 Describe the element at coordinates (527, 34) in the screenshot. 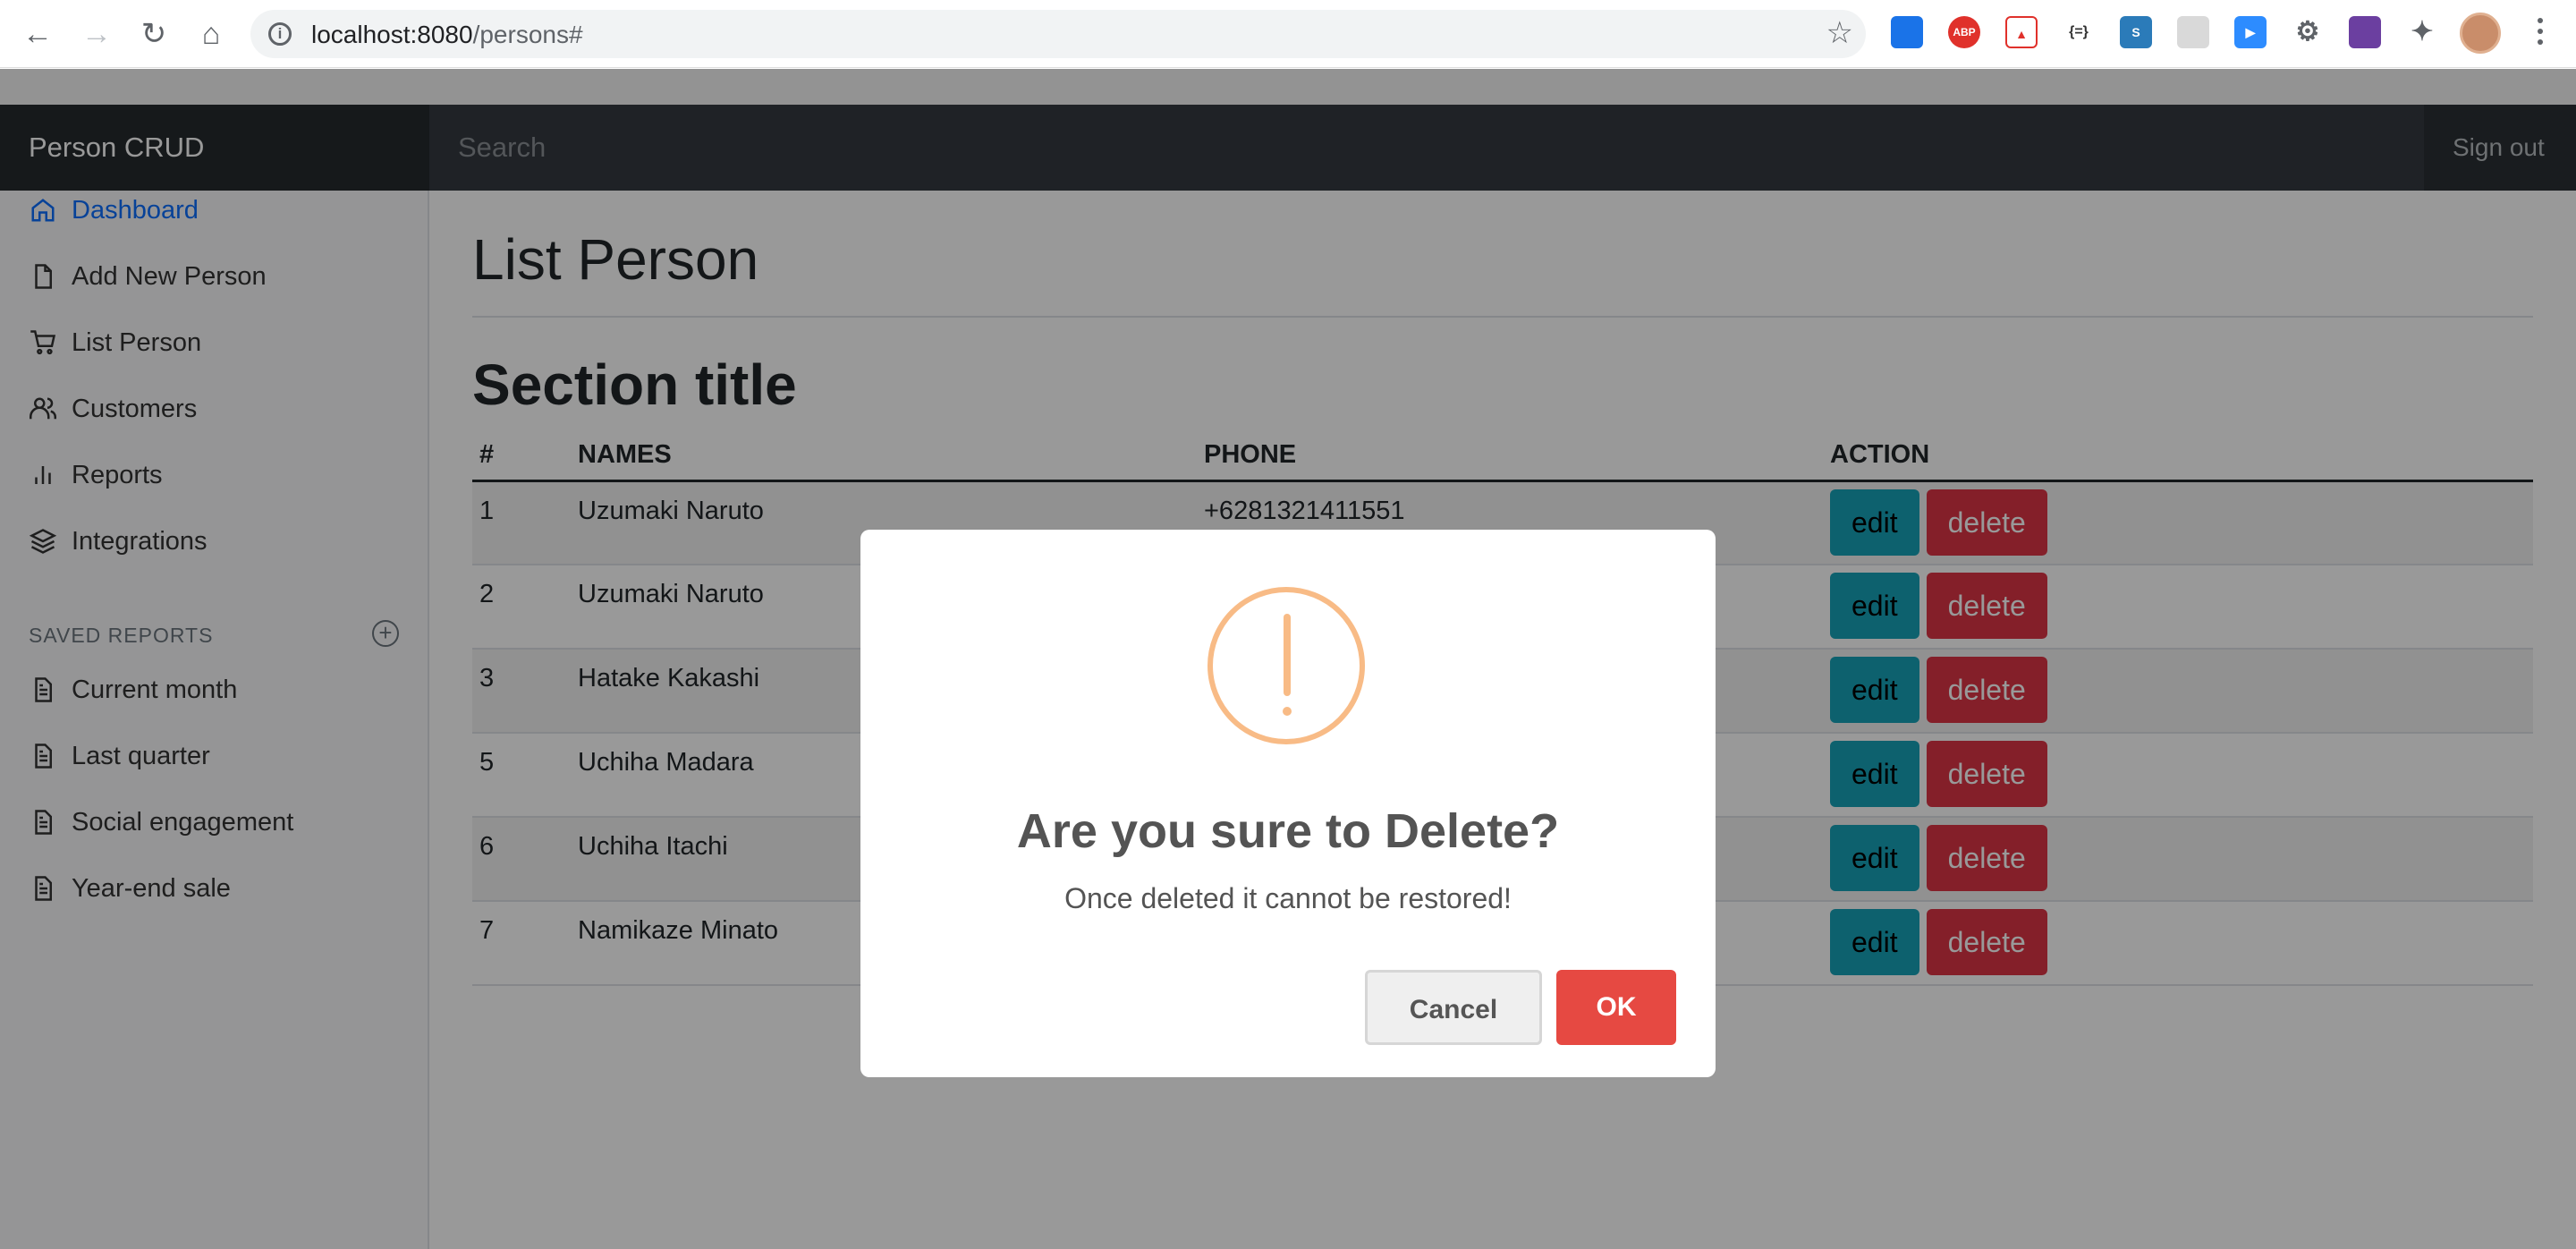

I see `url-path: /persons#` at that location.